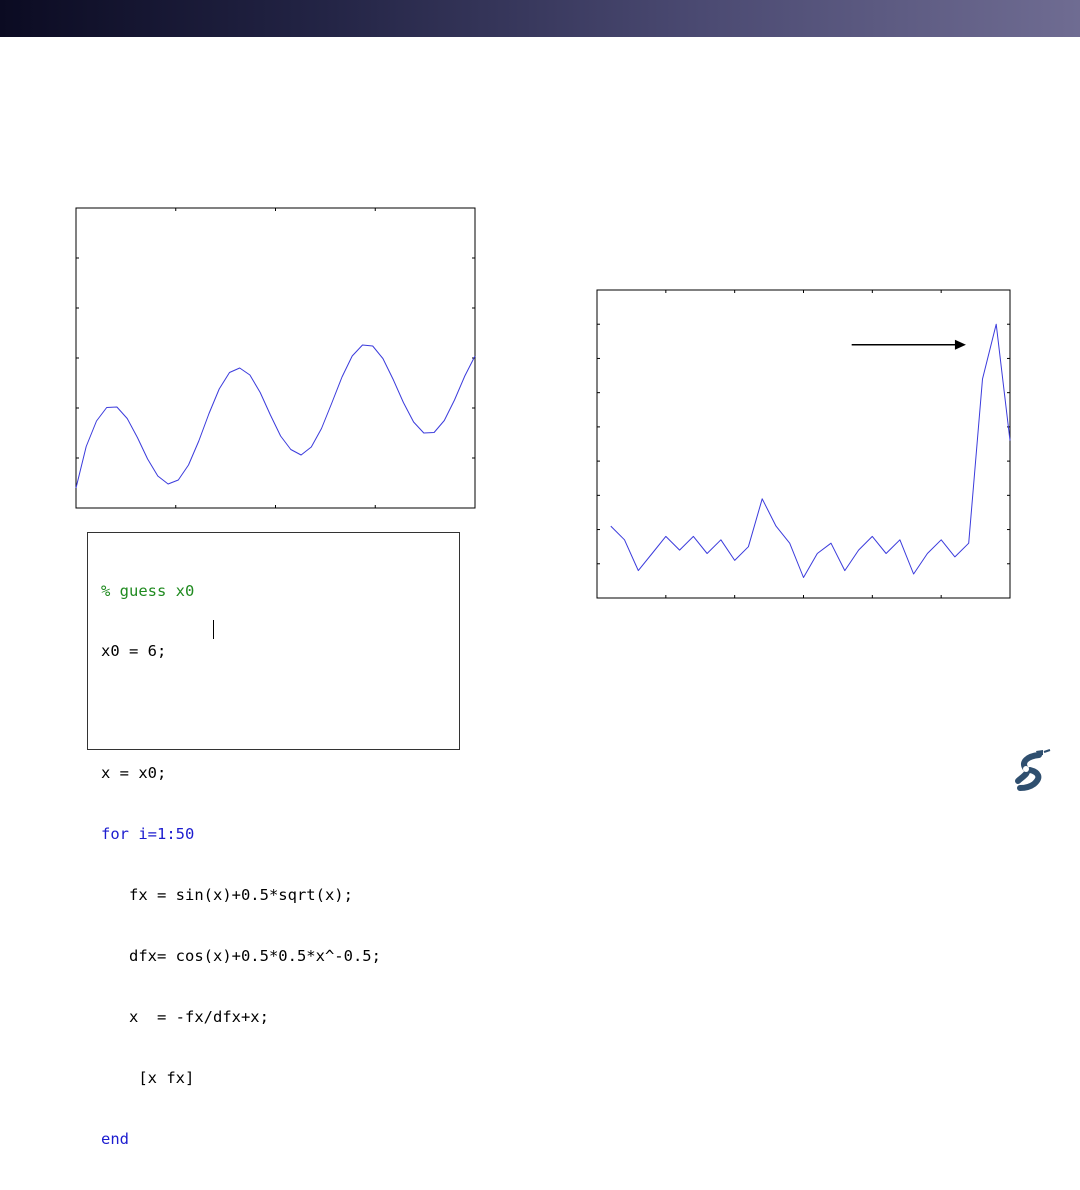 The height and width of the screenshot is (1190, 1080). Describe the element at coordinates (148, 834) in the screenshot. I see `code-line-5: for i=1:50` at that location.